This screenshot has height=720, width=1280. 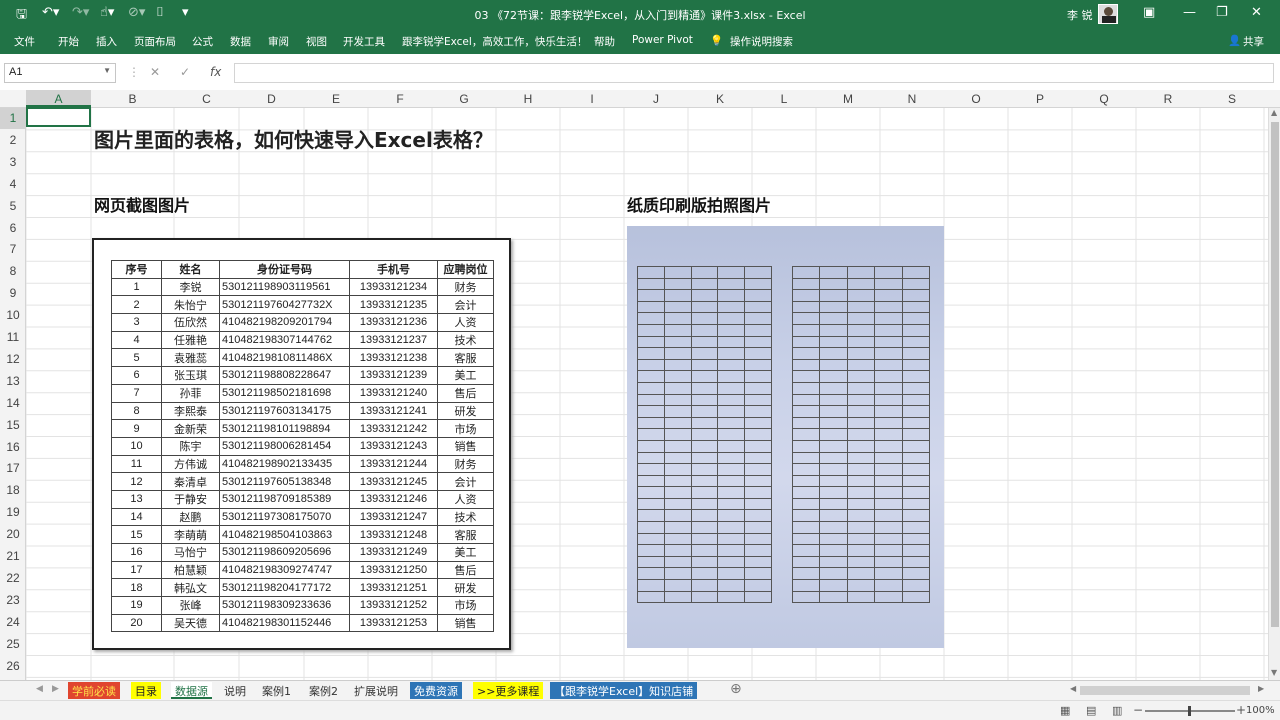 I want to click on page-break-view-icon: ▥, so click(x=1117, y=710).